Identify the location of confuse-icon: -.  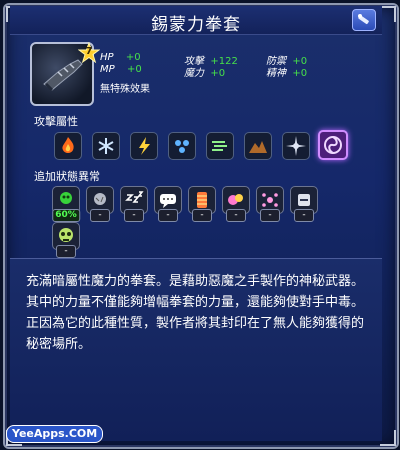
(236, 204).